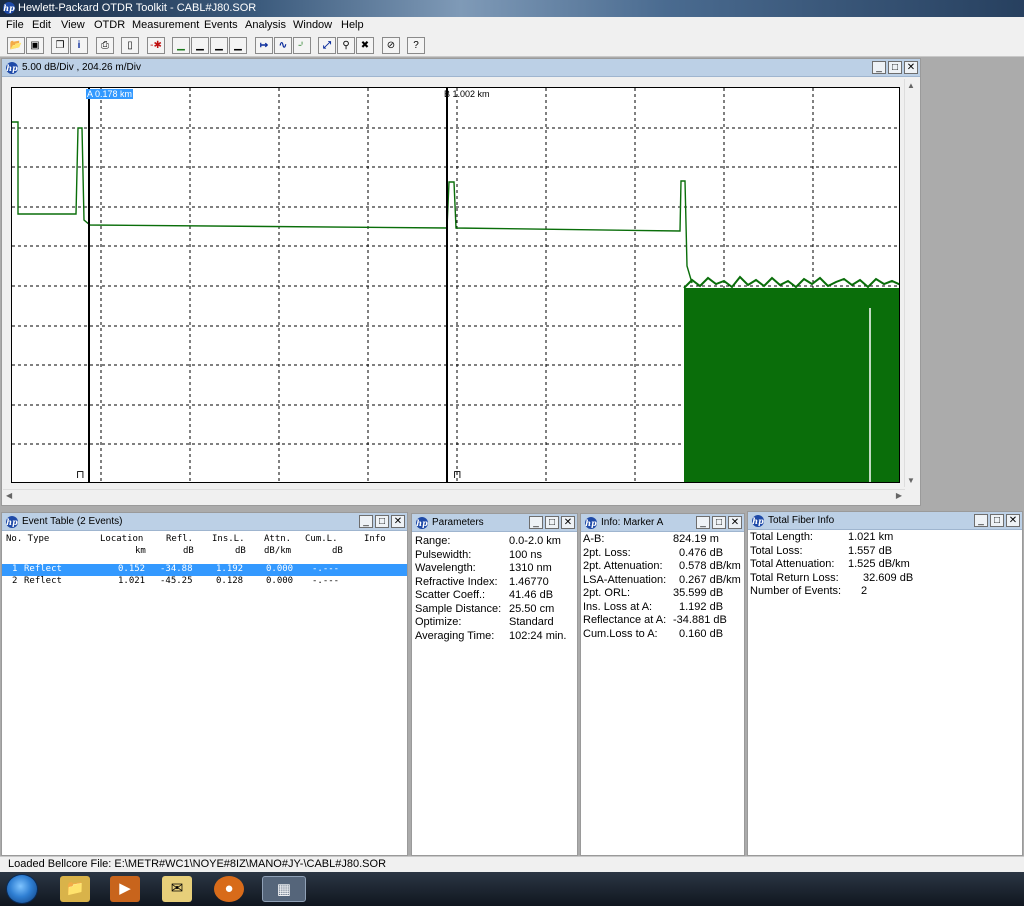  Describe the element at coordinates (535, 541) in the screenshot. I see `param-value: 0.0-2.0 km` at that location.